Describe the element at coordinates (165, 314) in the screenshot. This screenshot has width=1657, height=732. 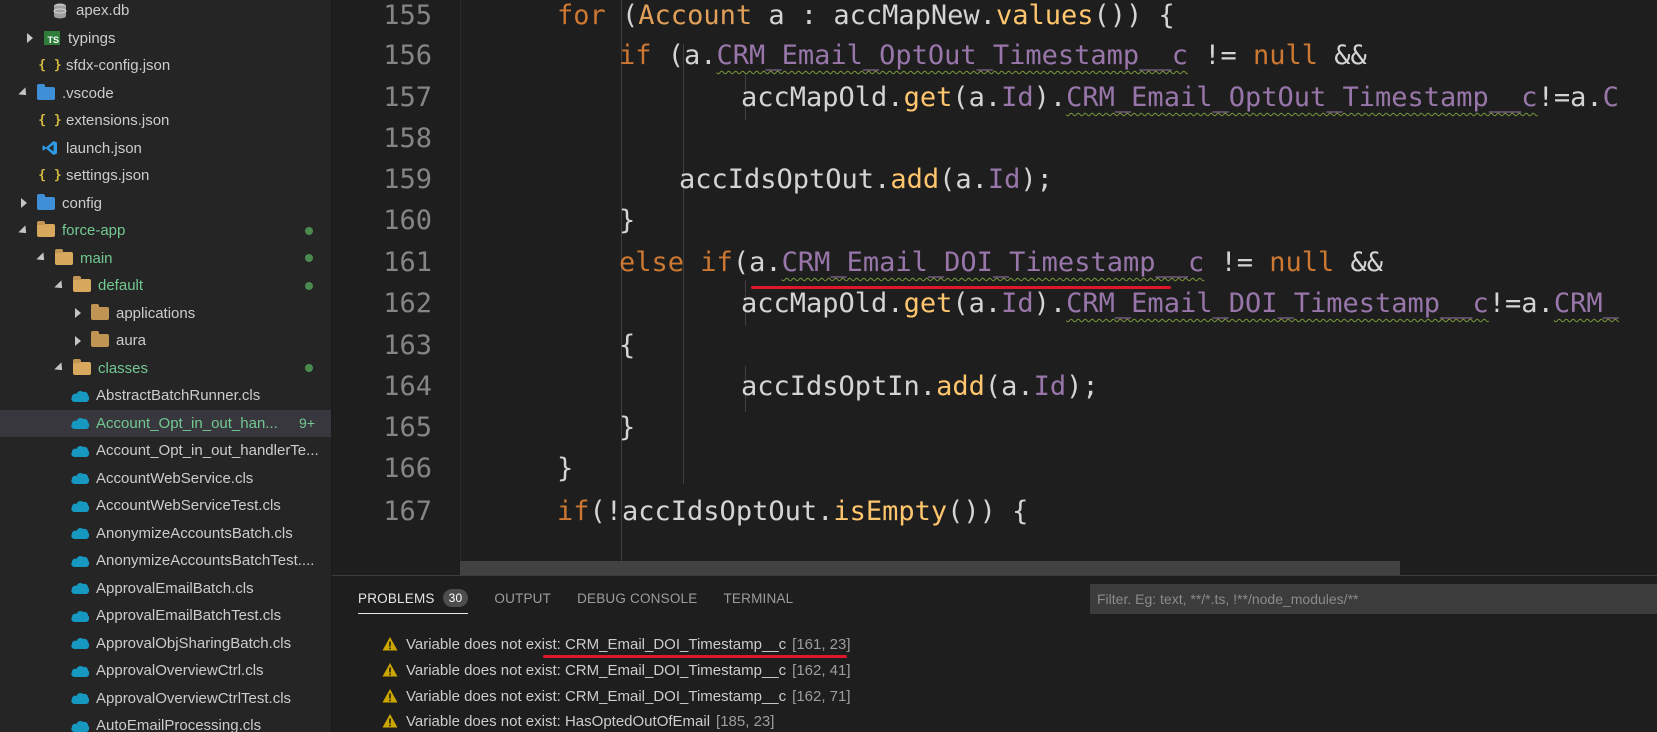
I see `tree-item: applications` at that location.